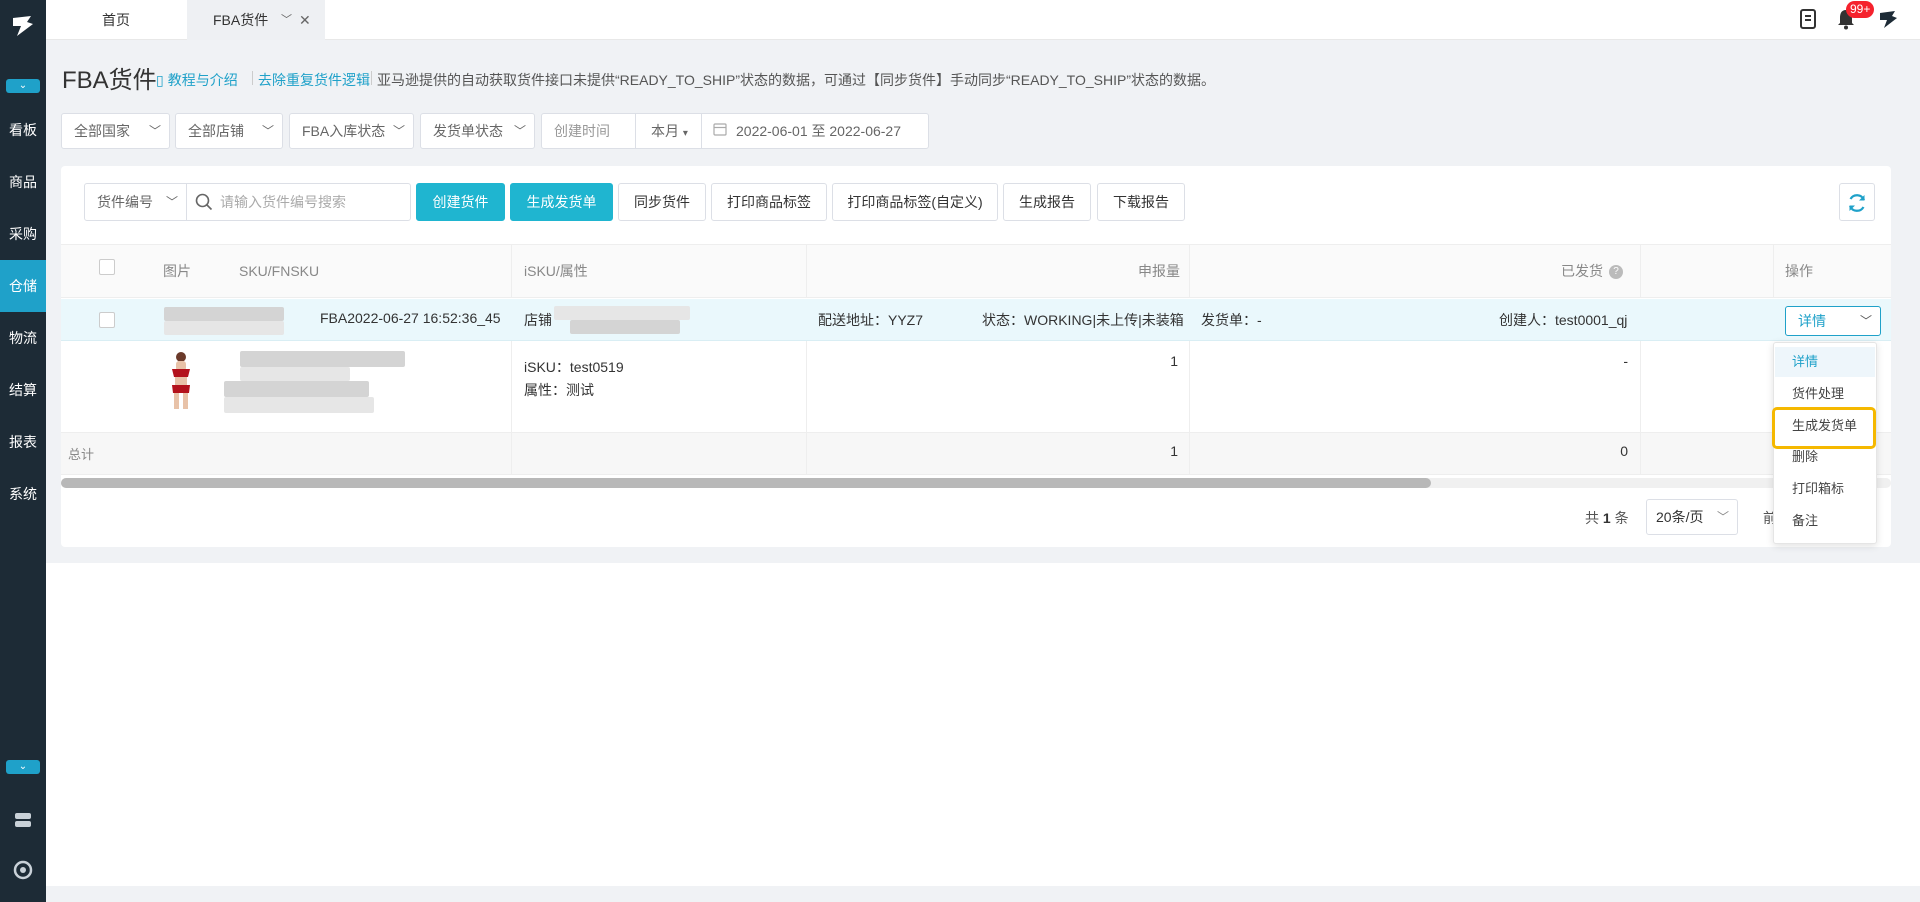 This screenshot has height=902, width=1920. I want to click on tab-bar: 首页 FBA货件 ﹀ ✕, so click(983, 20).